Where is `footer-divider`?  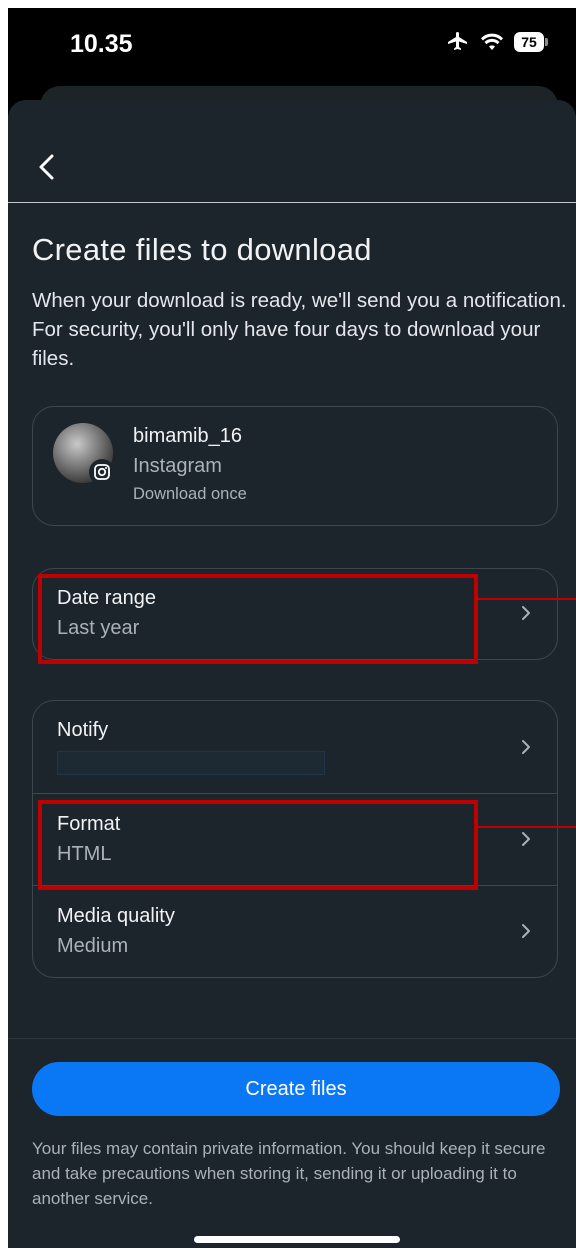 footer-divider is located at coordinates (292, 1038).